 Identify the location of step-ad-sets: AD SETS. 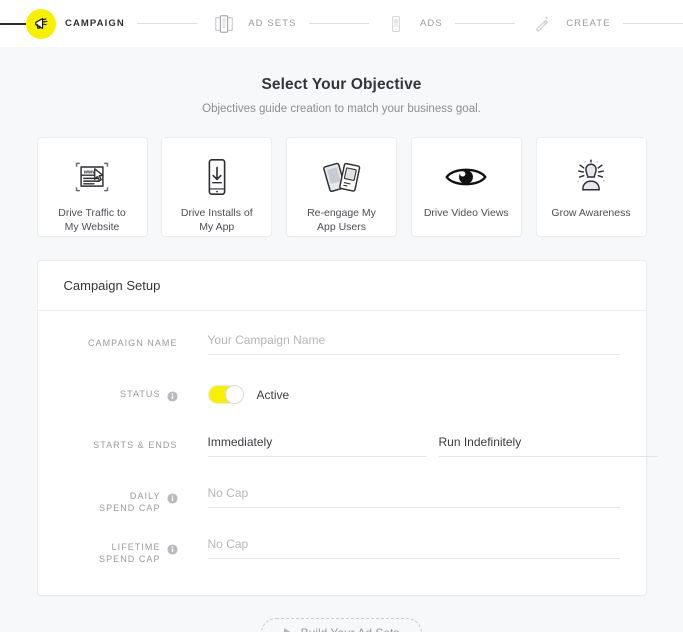
(252, 23).